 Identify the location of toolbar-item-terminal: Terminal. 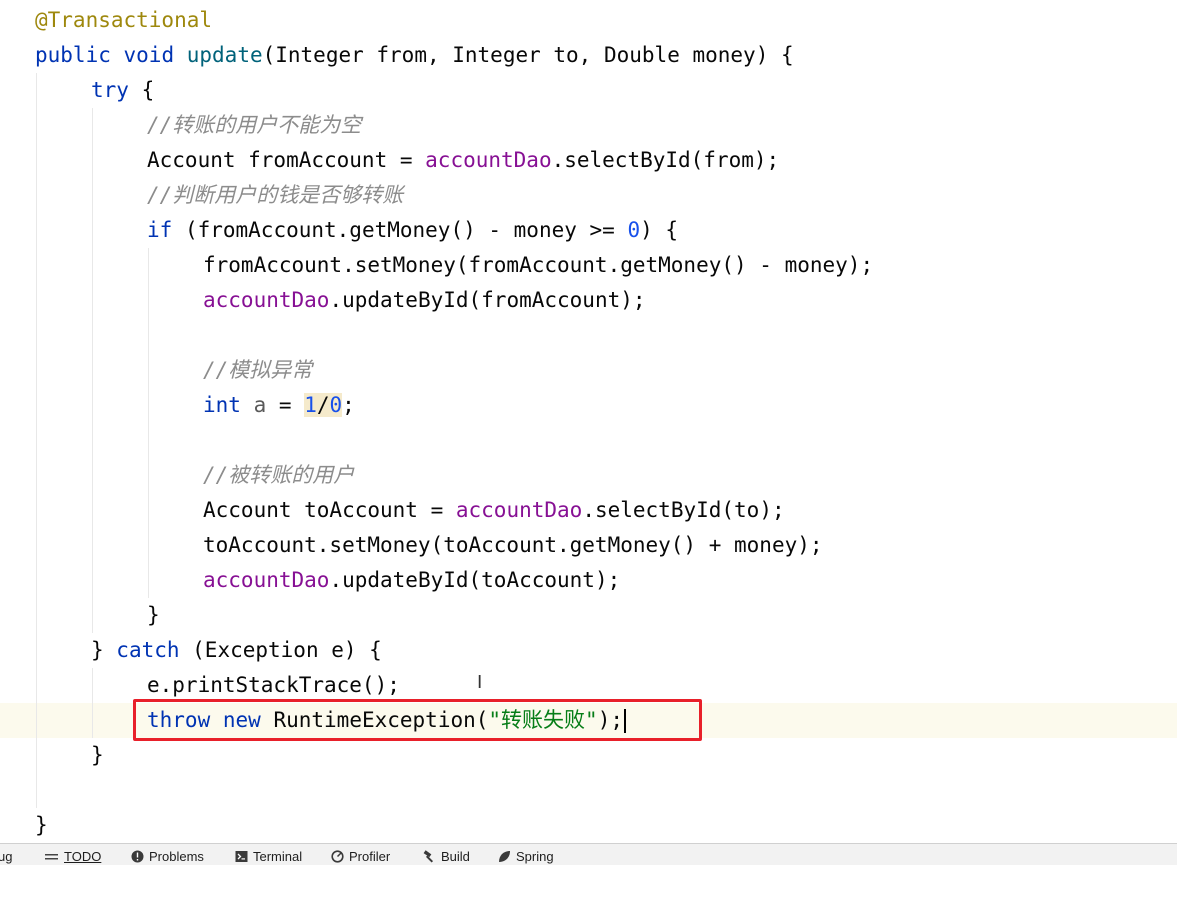
(268, 856).